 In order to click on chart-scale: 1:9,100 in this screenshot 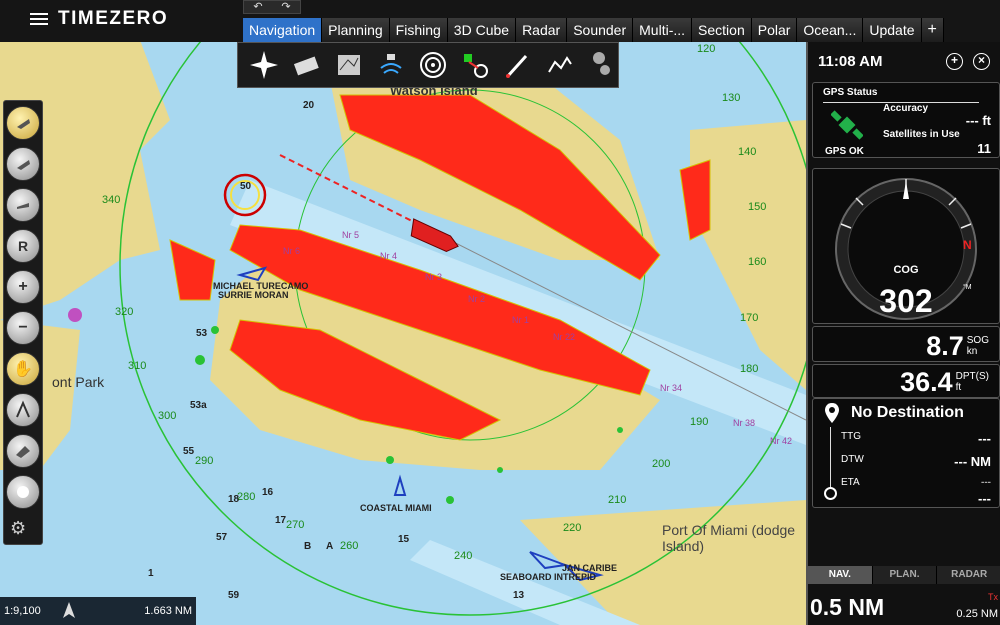, I will do `click(22, 611)`.